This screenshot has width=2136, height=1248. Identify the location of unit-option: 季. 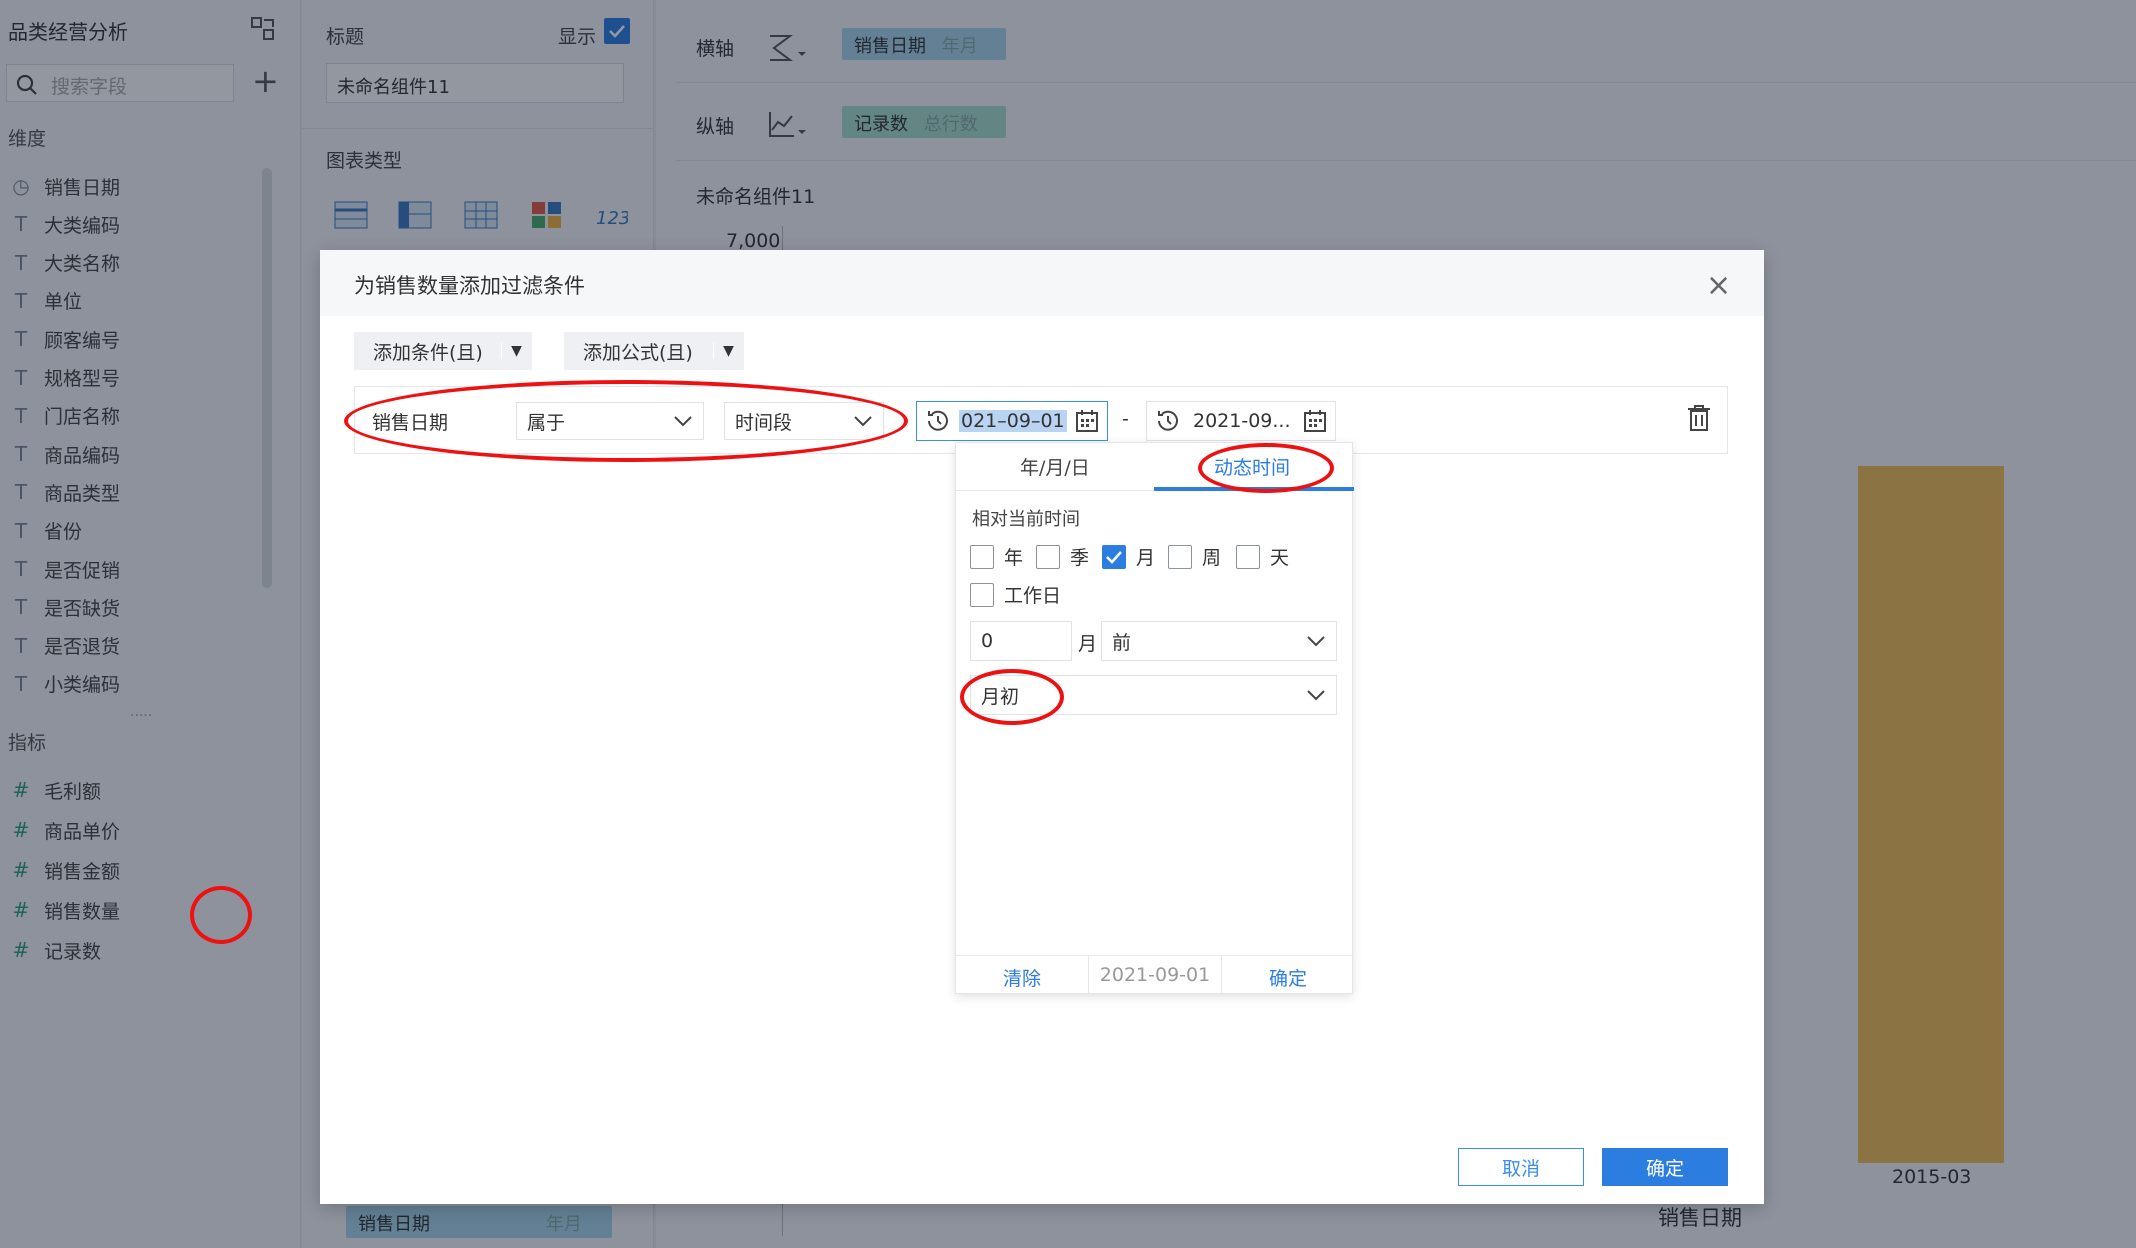
(1062, 556).